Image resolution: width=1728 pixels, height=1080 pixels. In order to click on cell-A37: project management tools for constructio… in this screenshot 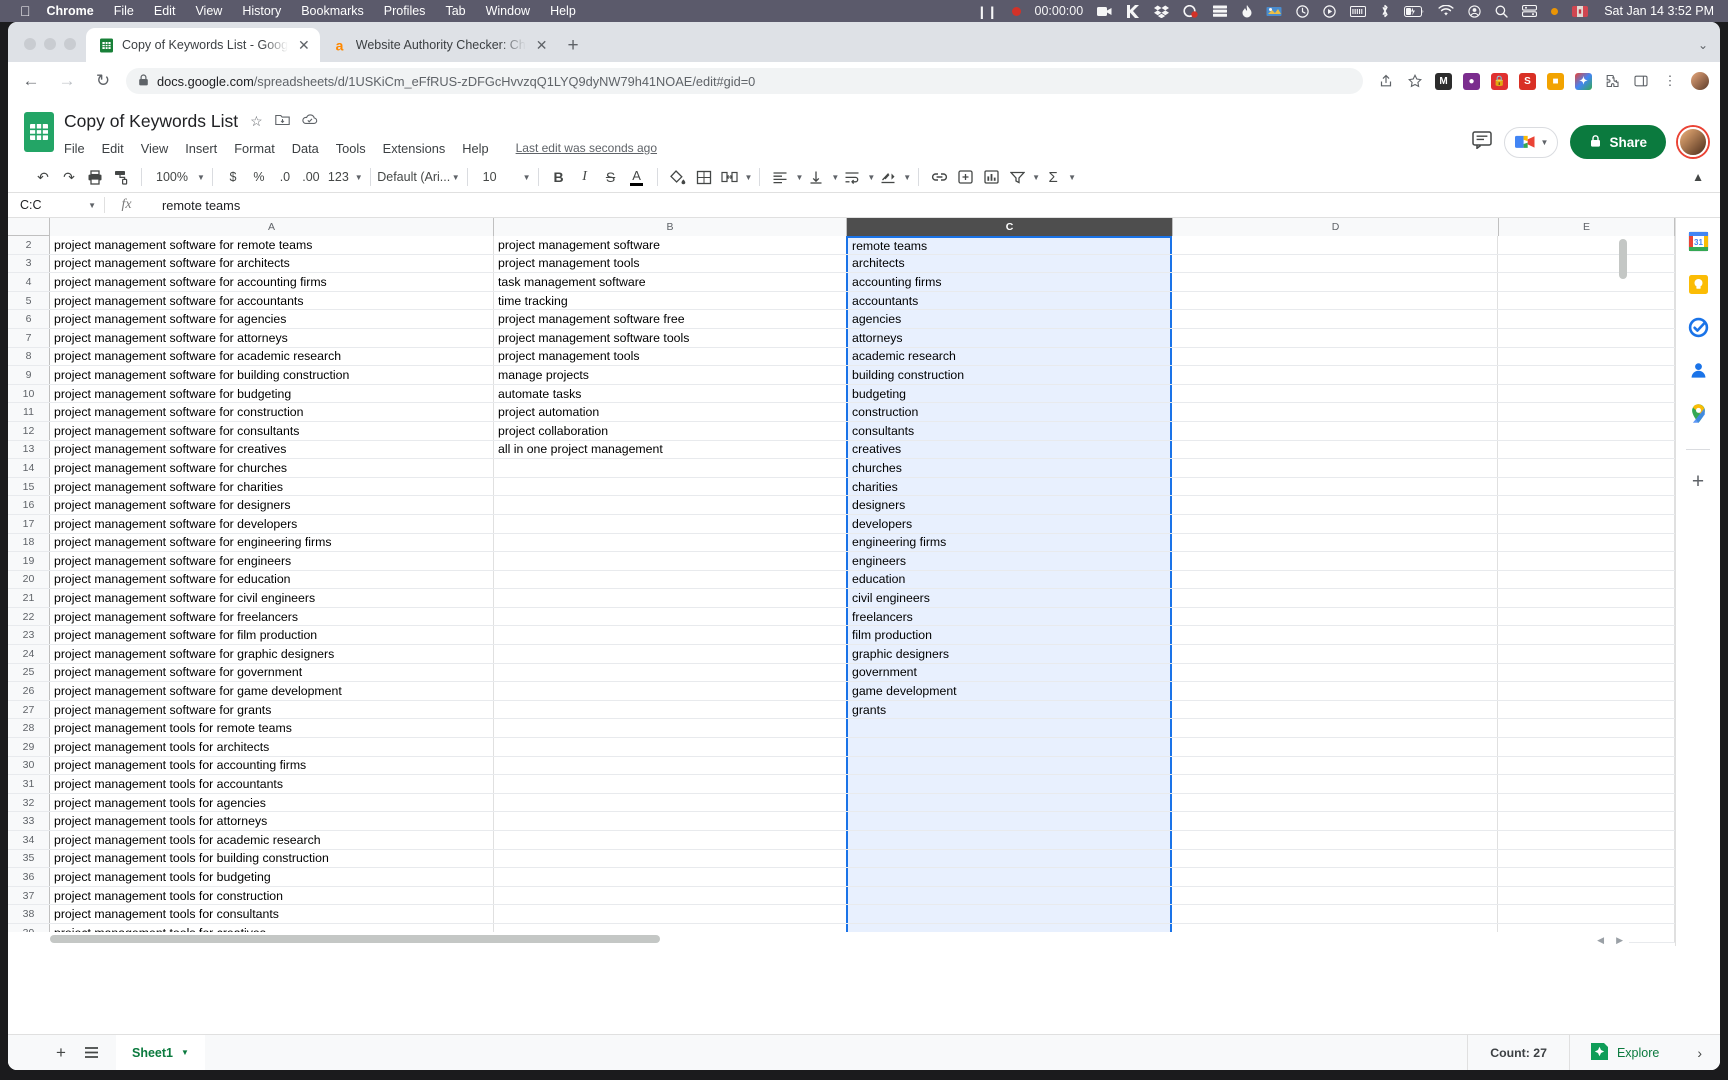, I will do `click(272, 895)`.